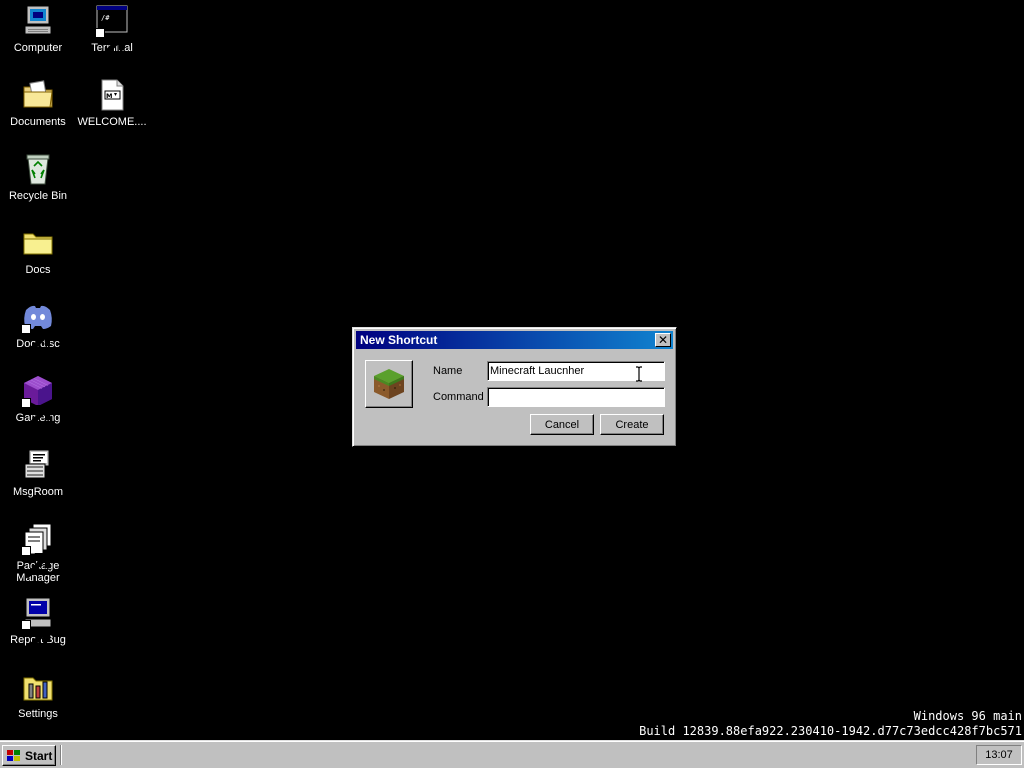 This screenshot has width=1024, height=768. Describe the element at coordinates (632, 424) in the screenshot. I see `create-button: Create` at that location.